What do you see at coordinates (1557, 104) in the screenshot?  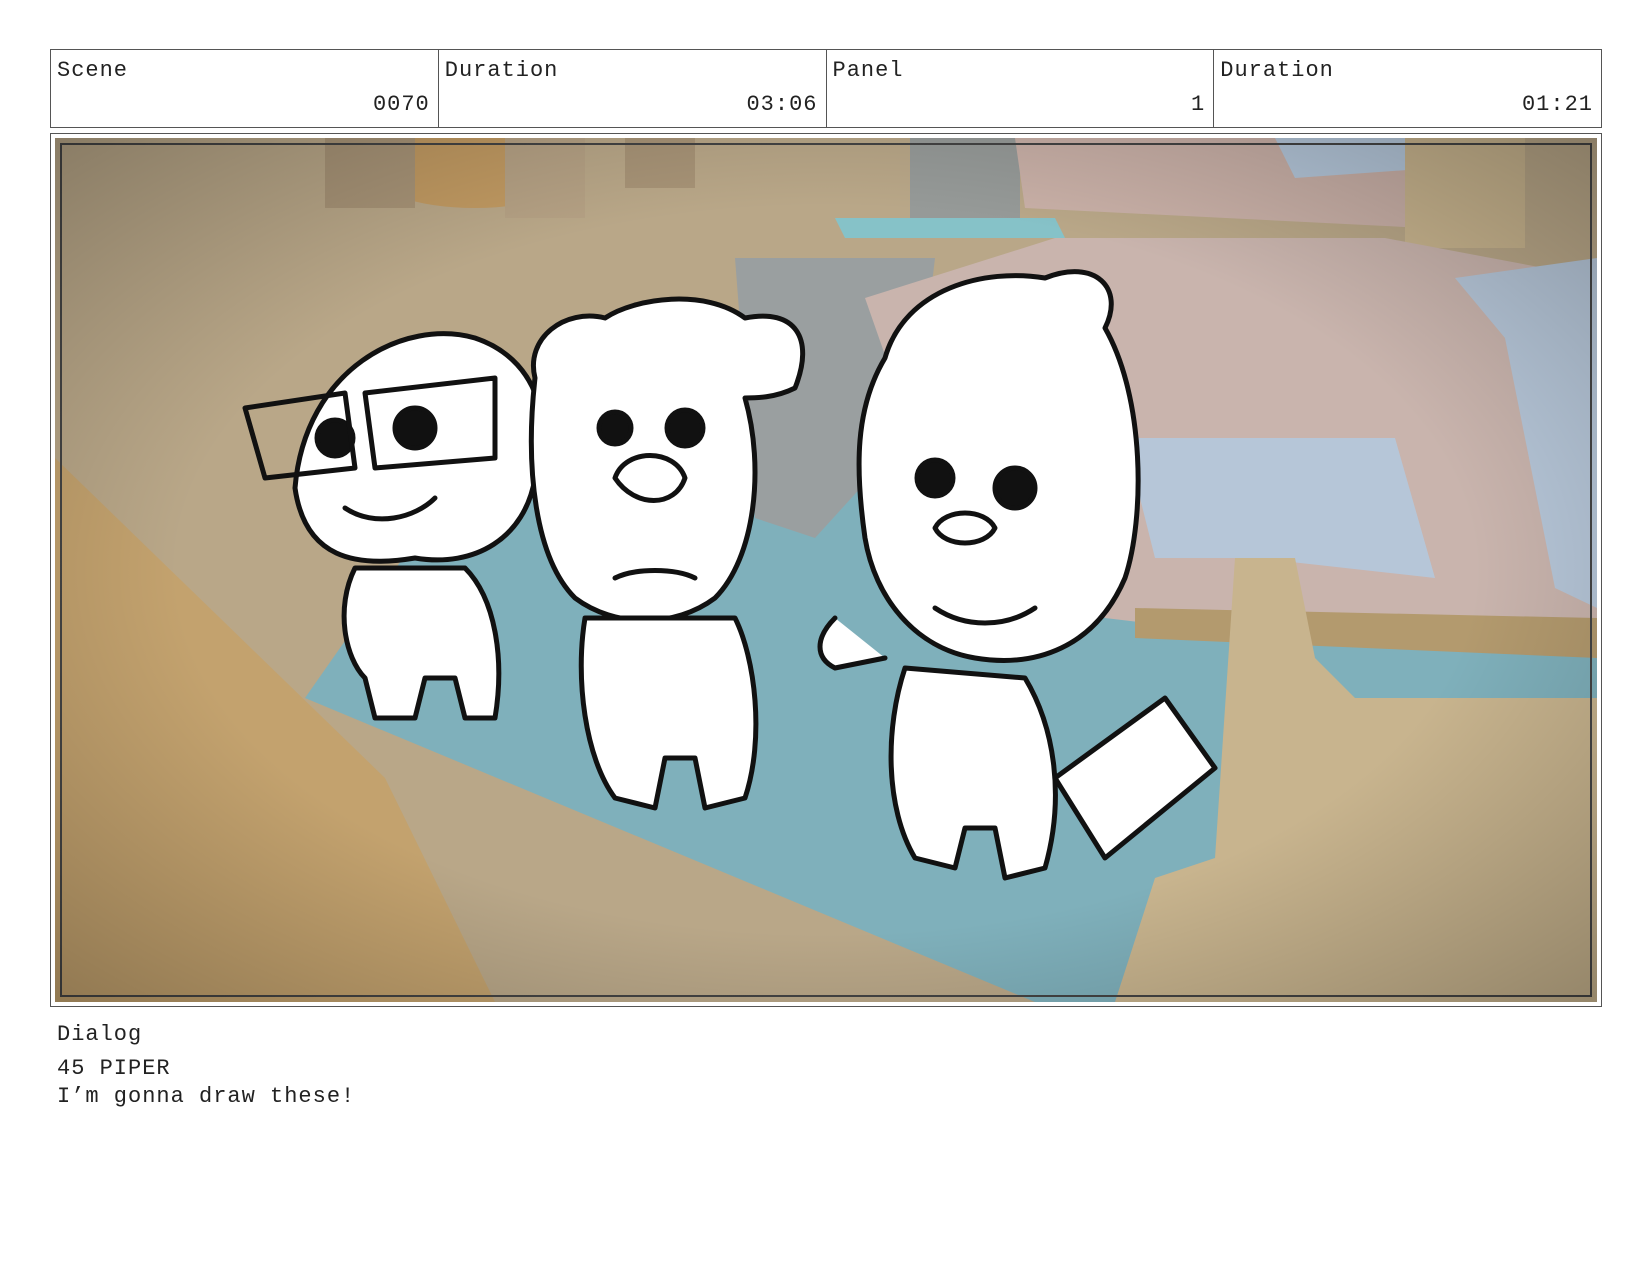 I see `panel-duration-value: 01:21` at bounding box center [1557, 104].